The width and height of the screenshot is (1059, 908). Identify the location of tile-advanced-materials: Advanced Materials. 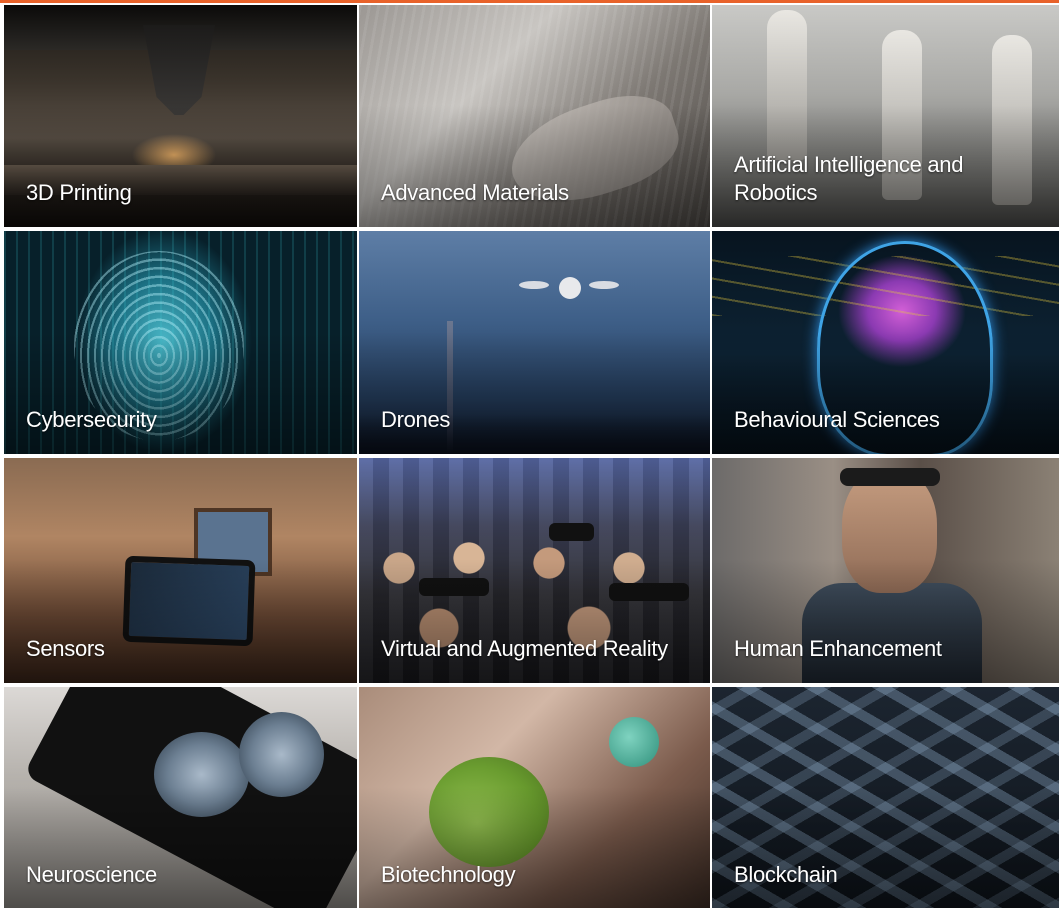
(534, 116).